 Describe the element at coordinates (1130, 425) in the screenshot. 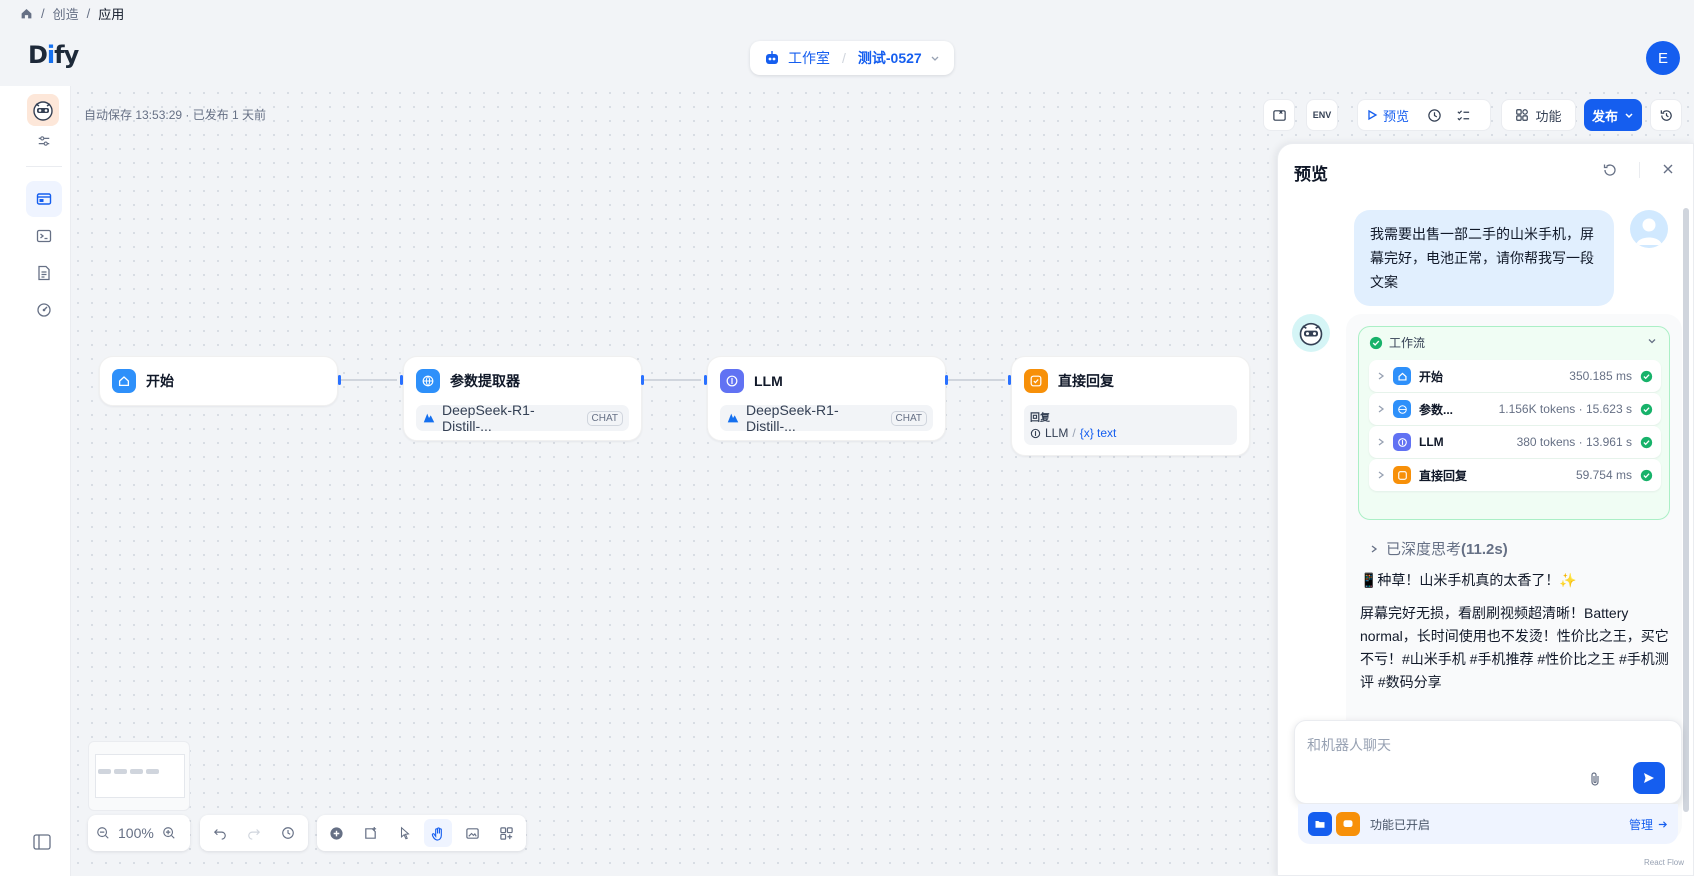

I see `reply-content: 回复 LLM / {x} text` at that location.